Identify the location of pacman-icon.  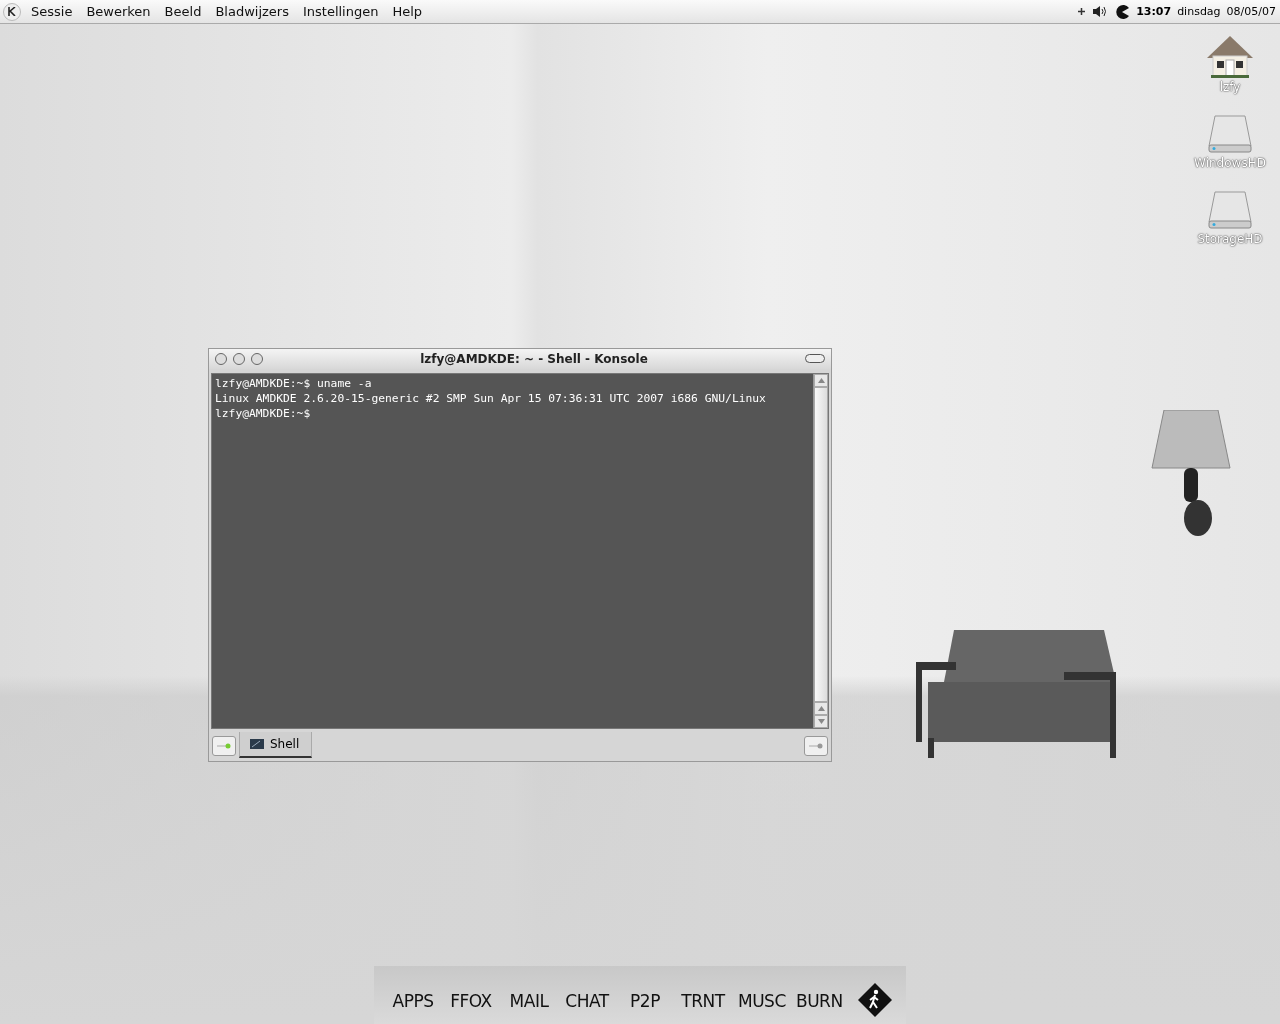
(1122, 11).